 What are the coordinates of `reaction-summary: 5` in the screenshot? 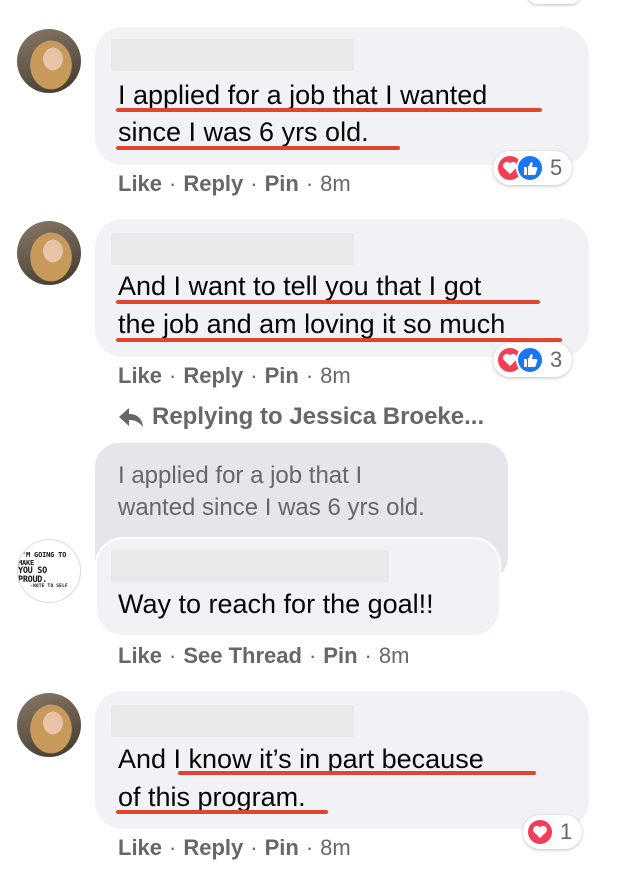 It's located at (533, 168).